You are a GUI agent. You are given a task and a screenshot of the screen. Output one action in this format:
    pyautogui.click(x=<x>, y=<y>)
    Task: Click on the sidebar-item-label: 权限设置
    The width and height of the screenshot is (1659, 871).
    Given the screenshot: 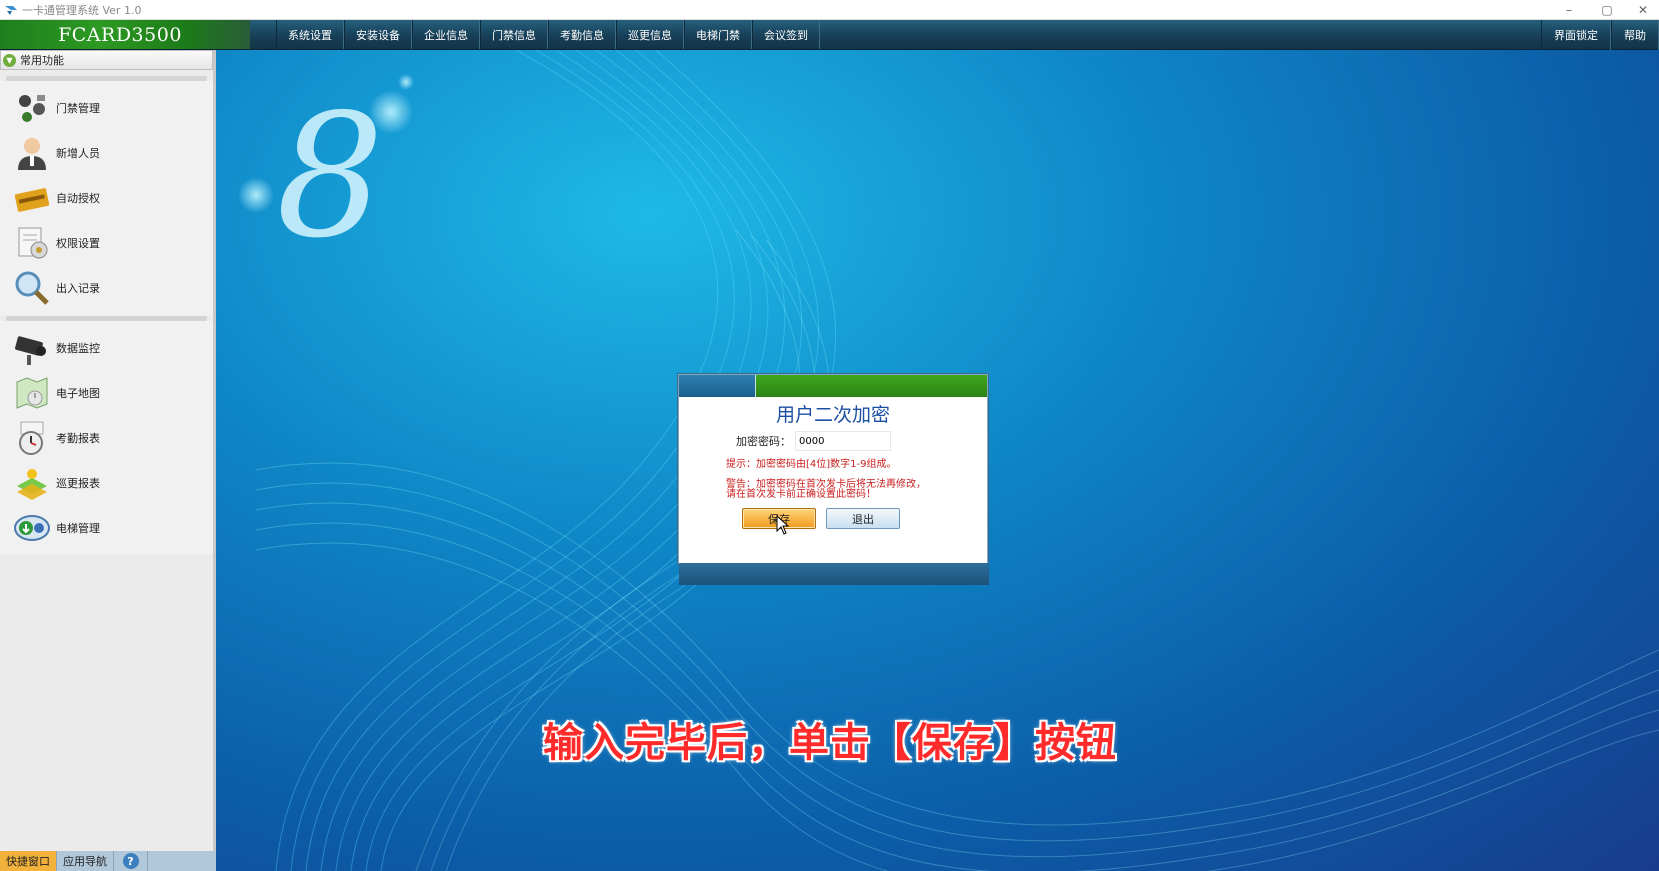 What is the action you would take?
    pyautogui.click(x=78, y=243)
    